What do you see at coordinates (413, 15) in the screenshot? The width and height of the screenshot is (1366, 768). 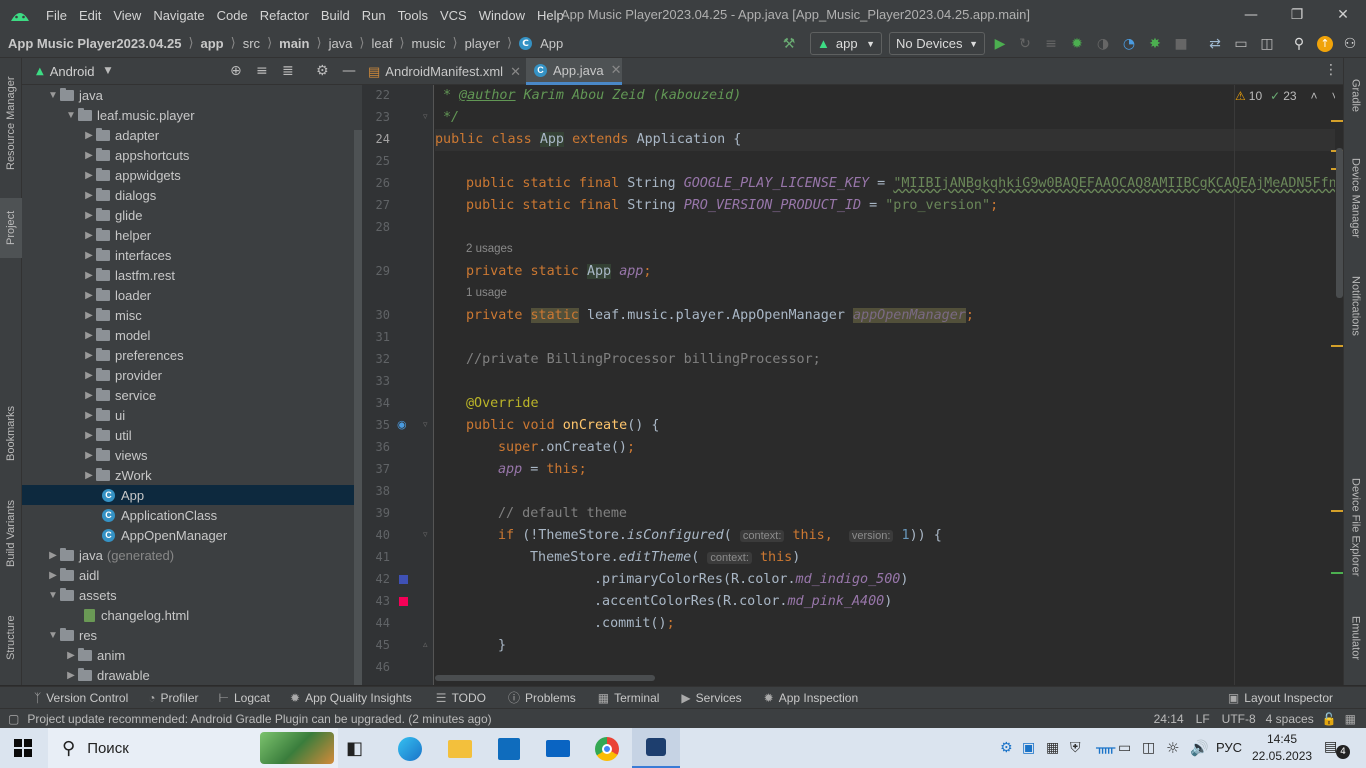 I see `menu-tools: Tools` at bounding box center [413, 15].